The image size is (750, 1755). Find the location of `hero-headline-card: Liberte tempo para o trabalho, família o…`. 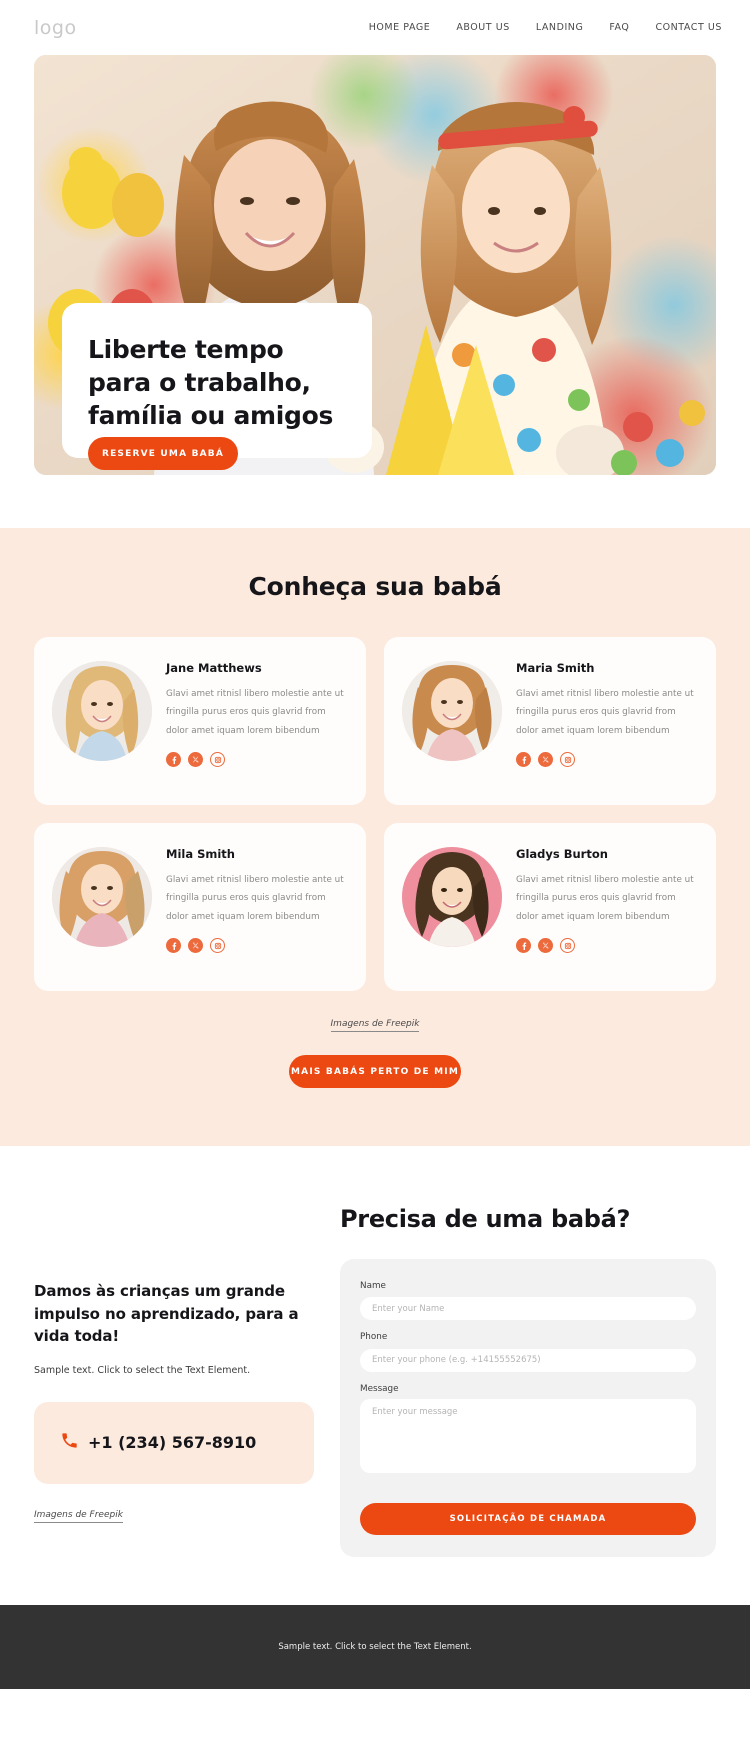

hero-headline-card: Liberte tempo para o trabalho, família o… is located at coordinates (217, 380).